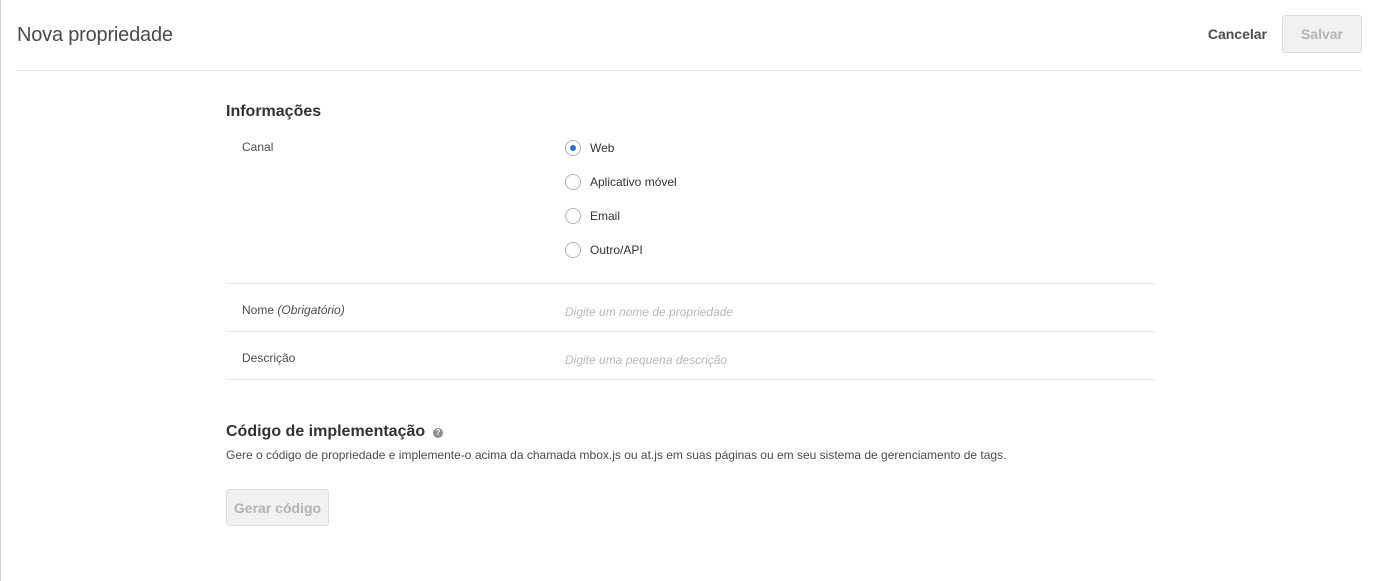  Describe the element at coordinates (858, 312) in the screenshot. I see `name-input` at that location.